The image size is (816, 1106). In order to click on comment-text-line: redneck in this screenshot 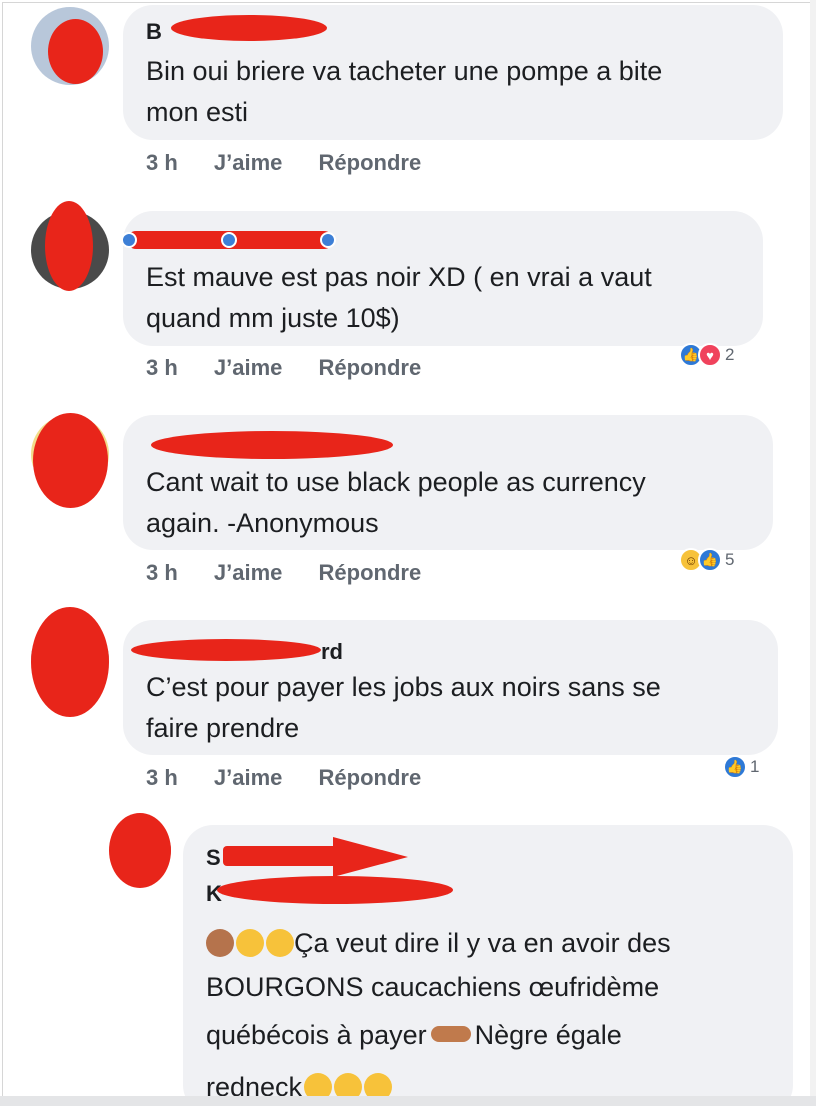, I will do `click(299, 1082)`.